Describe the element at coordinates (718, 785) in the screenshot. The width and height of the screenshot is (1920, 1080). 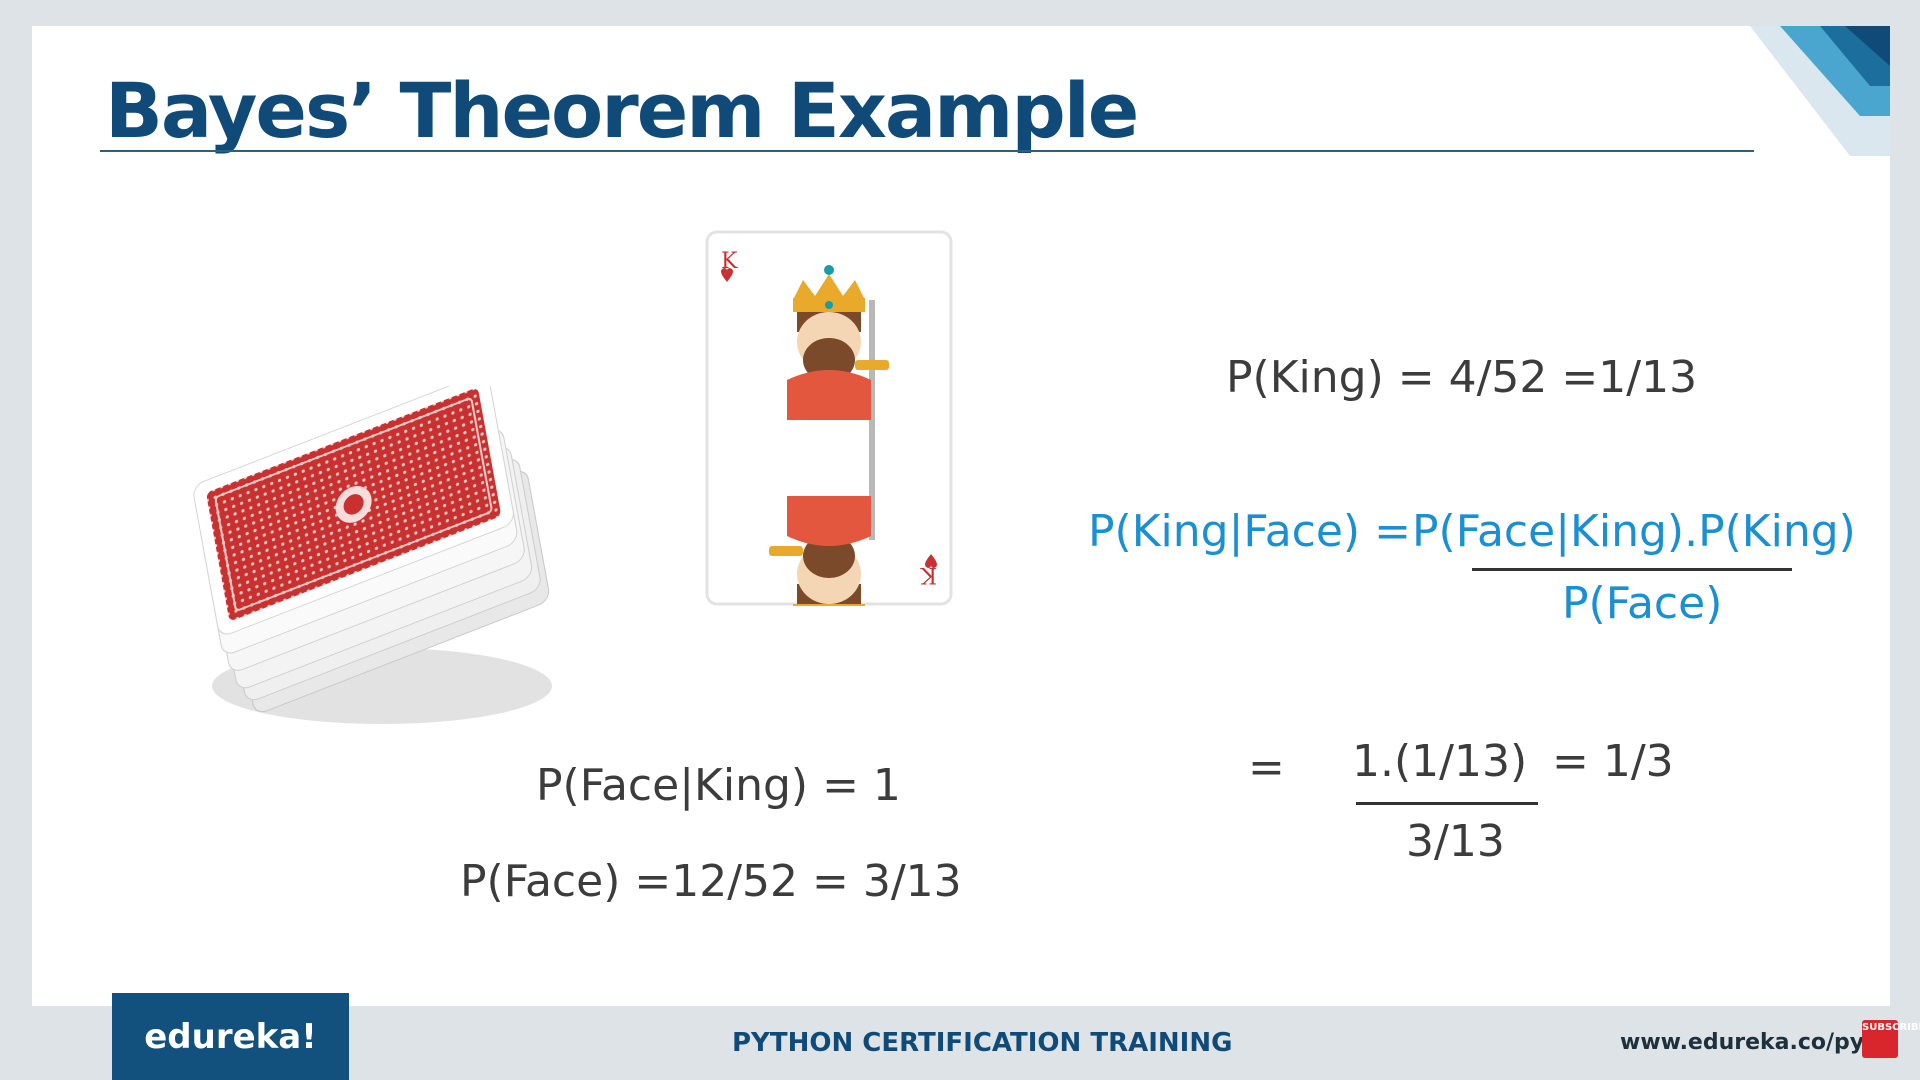
I see `p-face-given-king-formula: P(Face|King) = 1` at that location.